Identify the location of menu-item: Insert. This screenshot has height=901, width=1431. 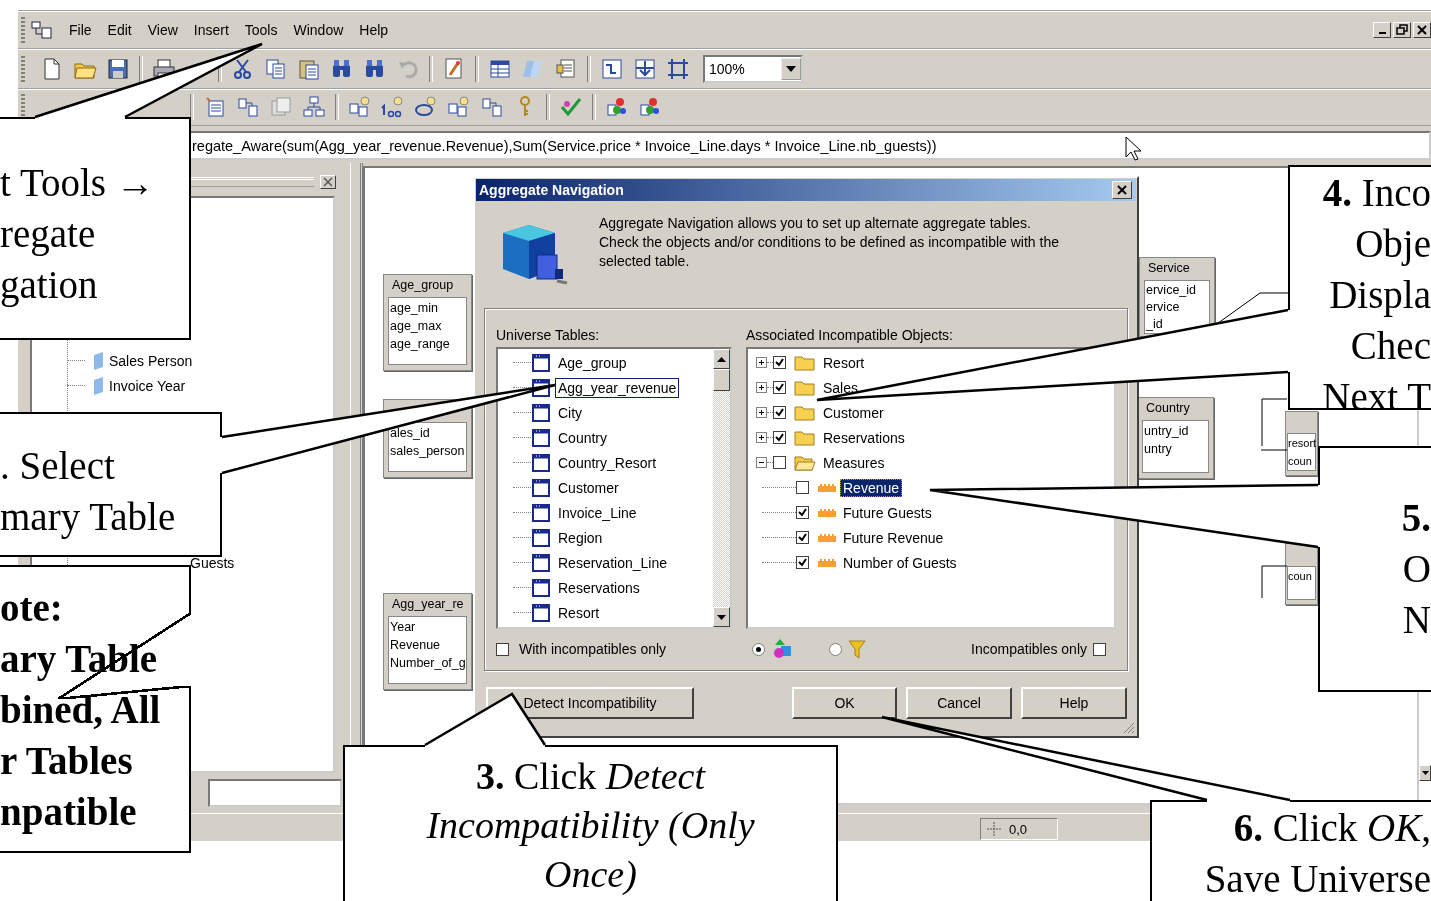
(211, 29).